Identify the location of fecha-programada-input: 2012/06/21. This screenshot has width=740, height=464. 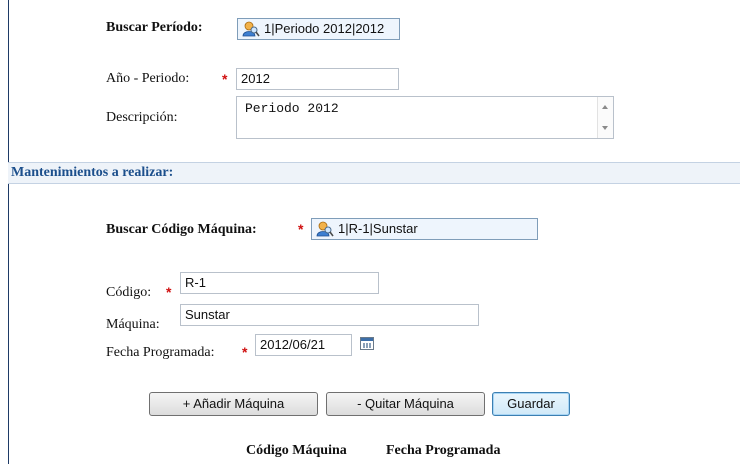
(303, 345).